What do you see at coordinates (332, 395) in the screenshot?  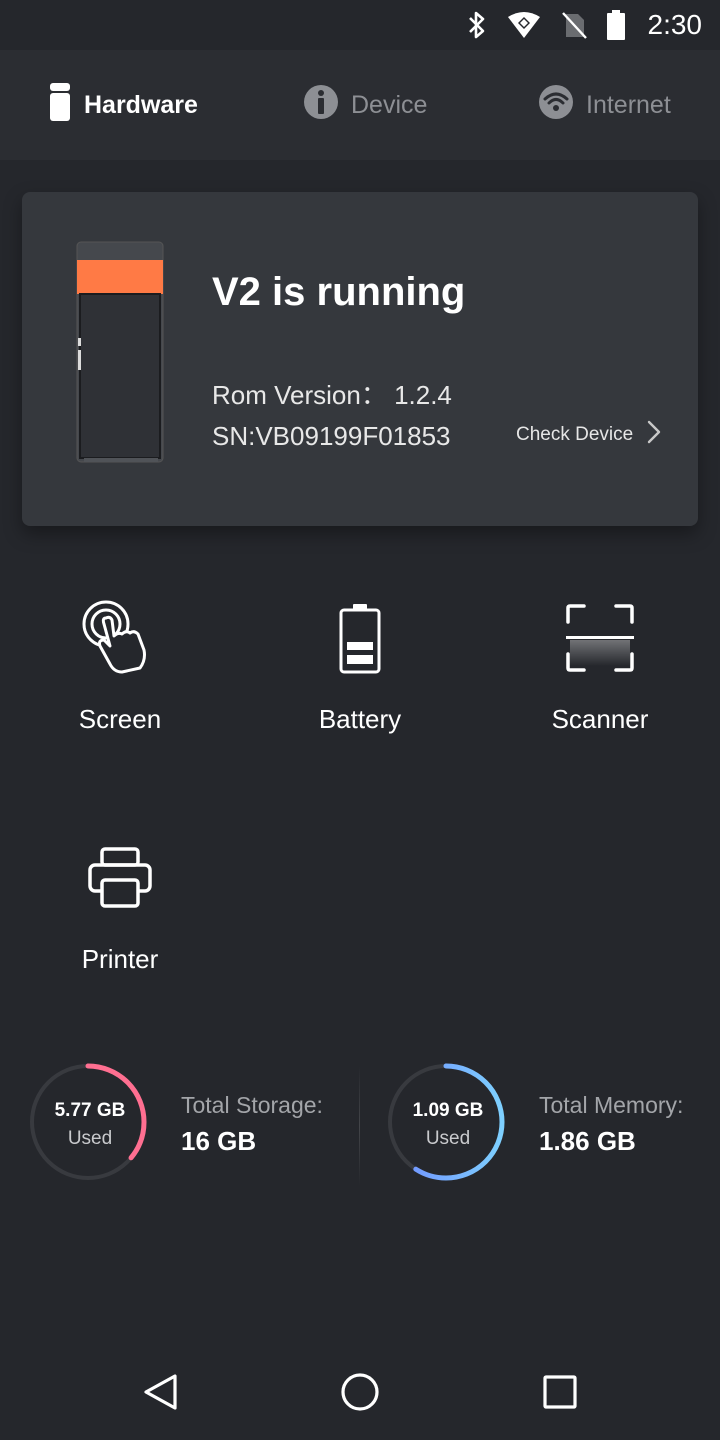 I see `rom-version: Rom Version： 1.2.4` at bounding box center [332, 395].